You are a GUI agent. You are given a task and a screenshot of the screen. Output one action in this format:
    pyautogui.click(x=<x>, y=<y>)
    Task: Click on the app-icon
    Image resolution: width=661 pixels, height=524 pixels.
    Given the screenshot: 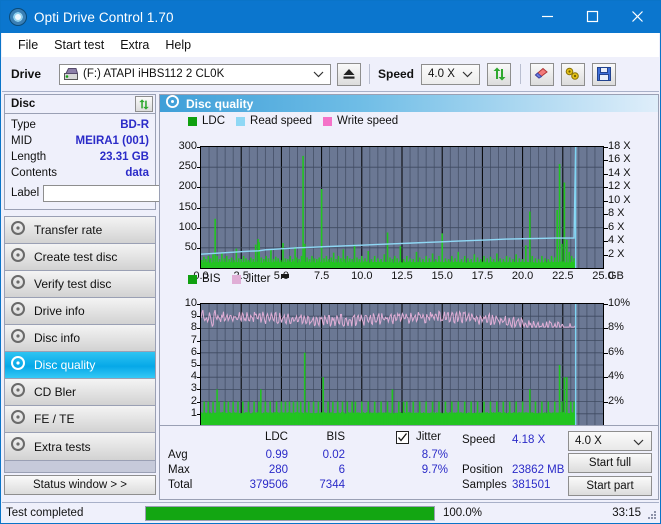 What is the action you would take?
    pyautogui.click(x=18, y=17)
    